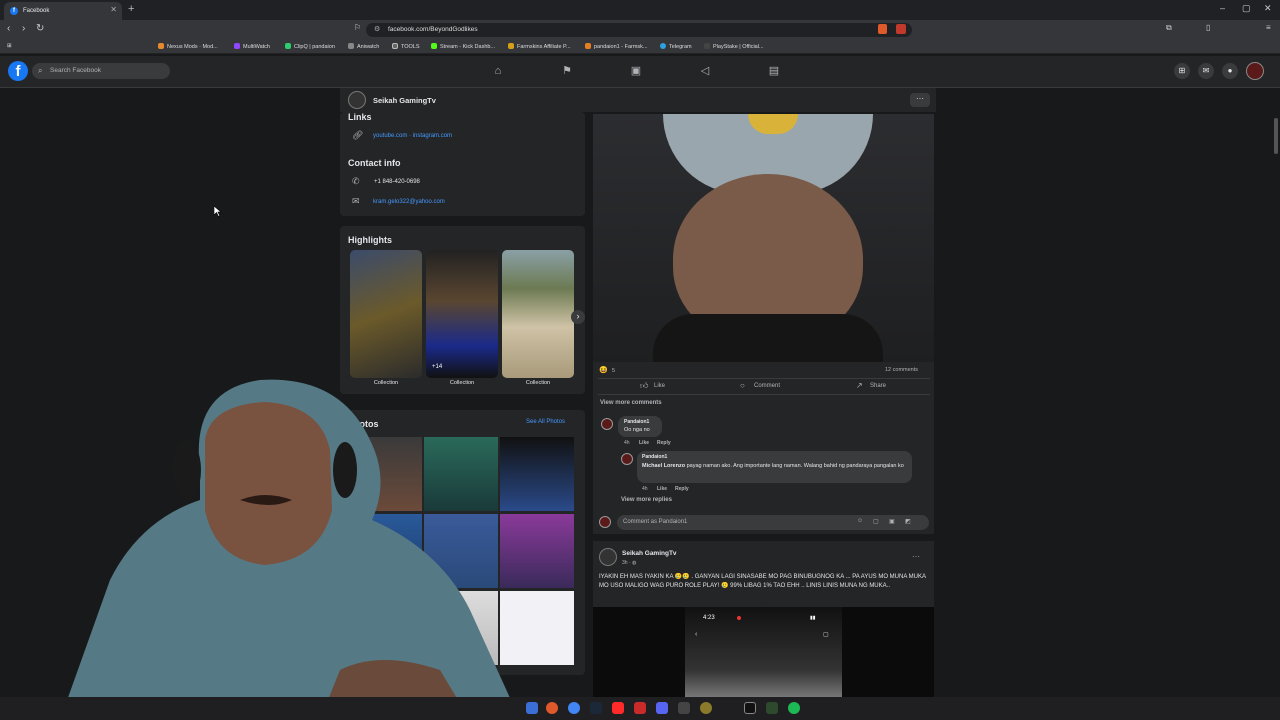 This screenshot has height=720, width=1280. Describe the element at coordinates (636, 71) in the screenshot. I see `marketplace-icon: ▣` at that location.